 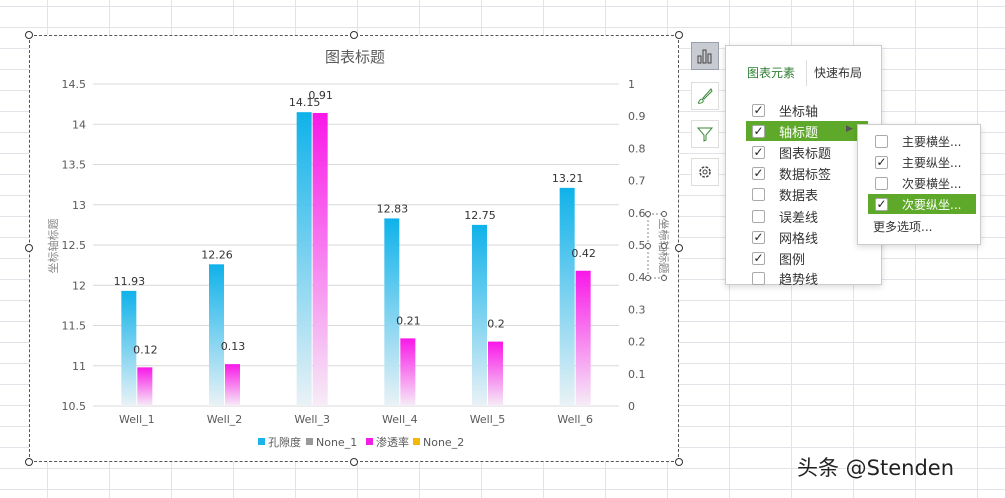 I want to click on chart-elements-icon, so click(x=704, y=56).